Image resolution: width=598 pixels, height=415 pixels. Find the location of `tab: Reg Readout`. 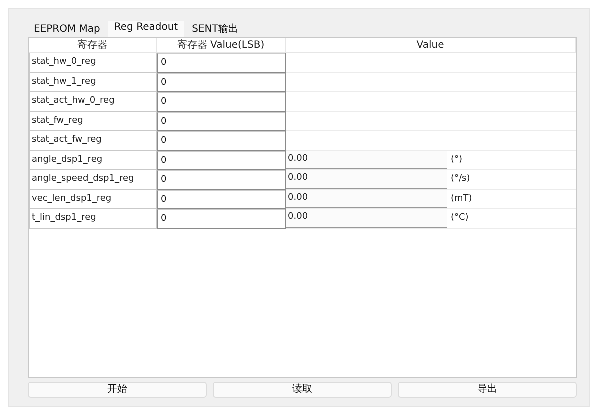

tab: Reg Readout is located at coordinates (146, 29).